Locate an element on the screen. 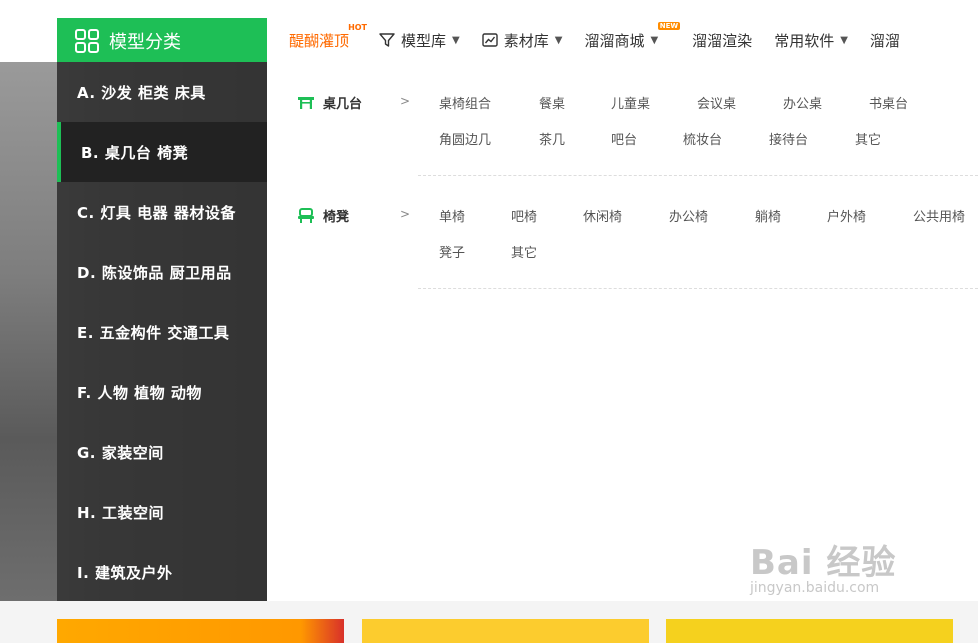  baidu-watermark: Bai 经验 jingyan.baidu.com is located at coordinates (823, 565).